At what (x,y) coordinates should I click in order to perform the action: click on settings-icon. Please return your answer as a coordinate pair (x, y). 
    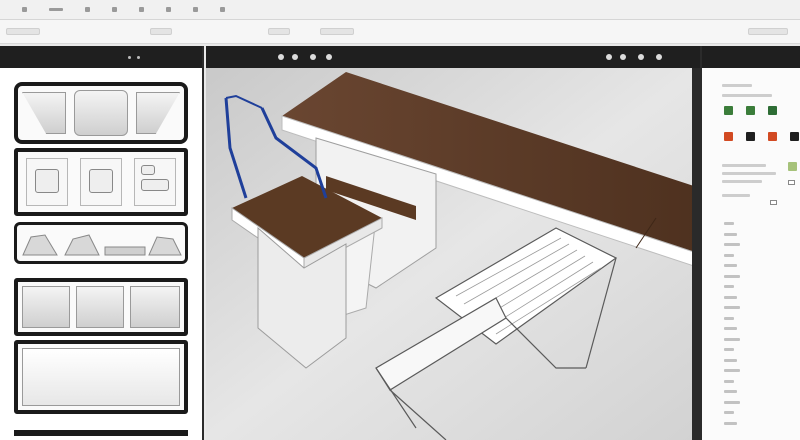
    Looking at the image, I should click on (659, 57).